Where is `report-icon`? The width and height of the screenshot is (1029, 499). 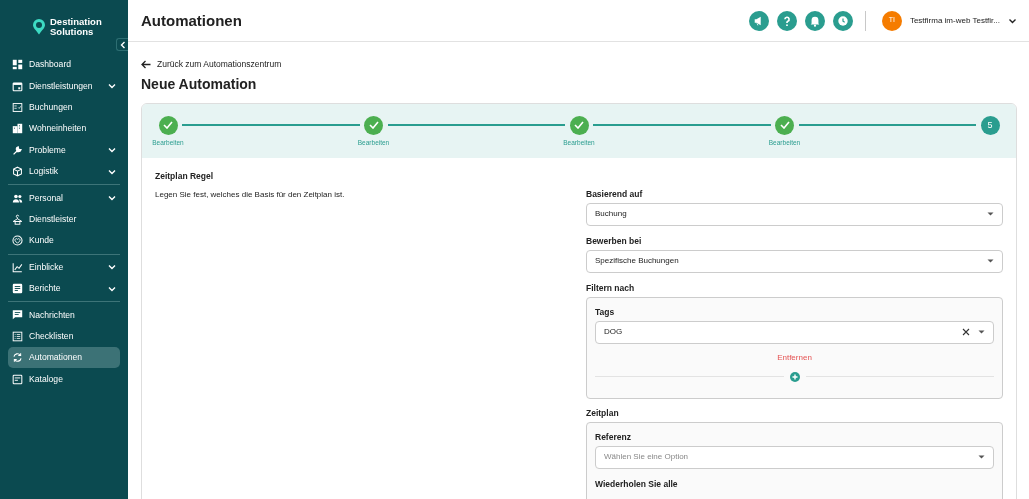 report-icon is located at coordinates (17, 289).